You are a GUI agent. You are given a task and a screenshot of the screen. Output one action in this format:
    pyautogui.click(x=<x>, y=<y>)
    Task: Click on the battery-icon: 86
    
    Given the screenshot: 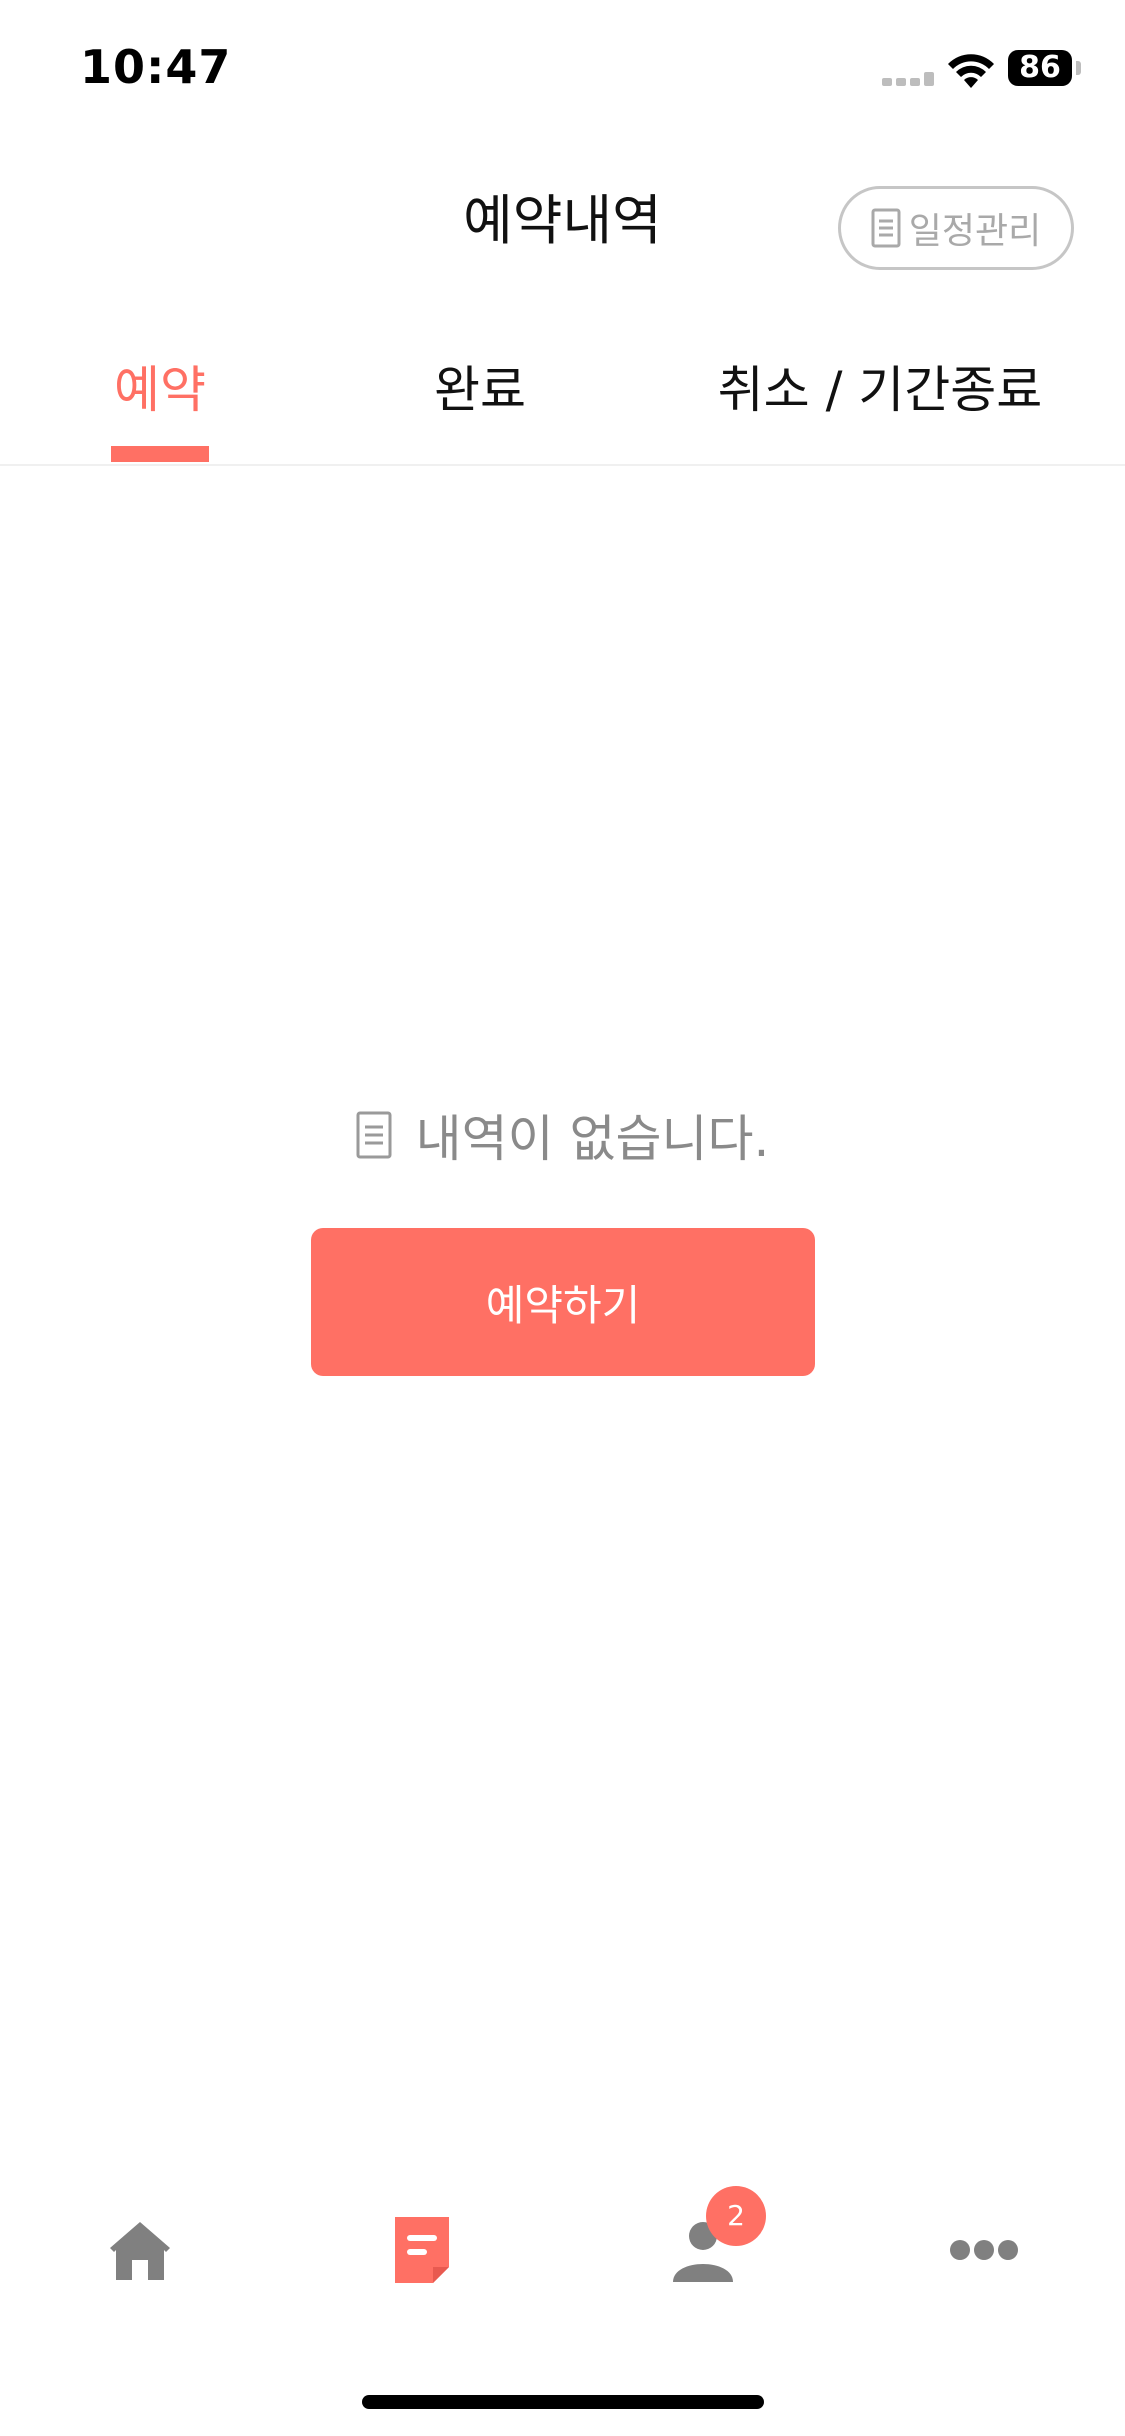 What is the action you would take?
    pyautogui.click(x=1044, y=68)
    